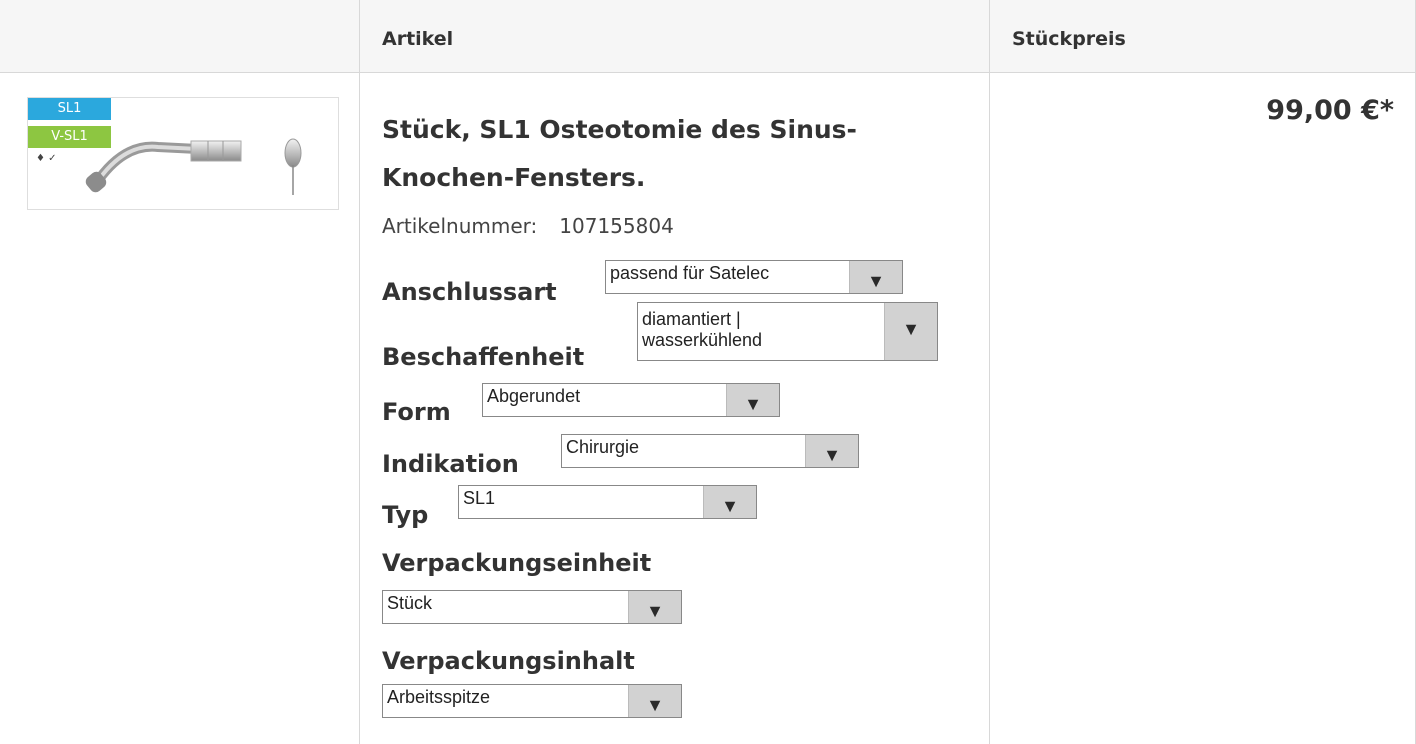 This screenshot has height=744, width=1416. What do you see at coordinates (405, 515) in the screenshot?
I see `option-label-typ: Typ` at bounding box center [405, 515].